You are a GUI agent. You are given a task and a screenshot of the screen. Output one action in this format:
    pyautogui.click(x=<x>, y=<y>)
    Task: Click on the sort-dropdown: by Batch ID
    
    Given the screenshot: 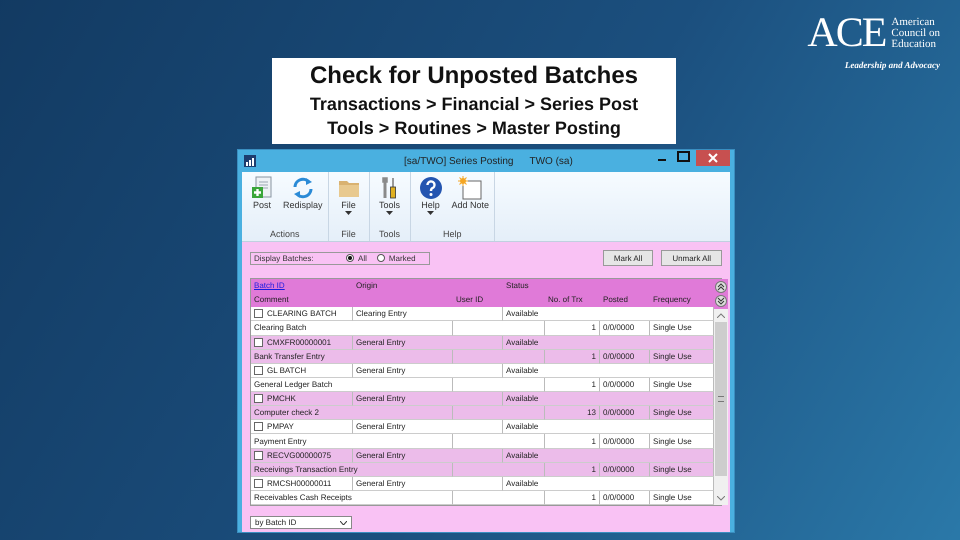 What is the action you would take?
    pyautogui.click(x=301, y=523)
    